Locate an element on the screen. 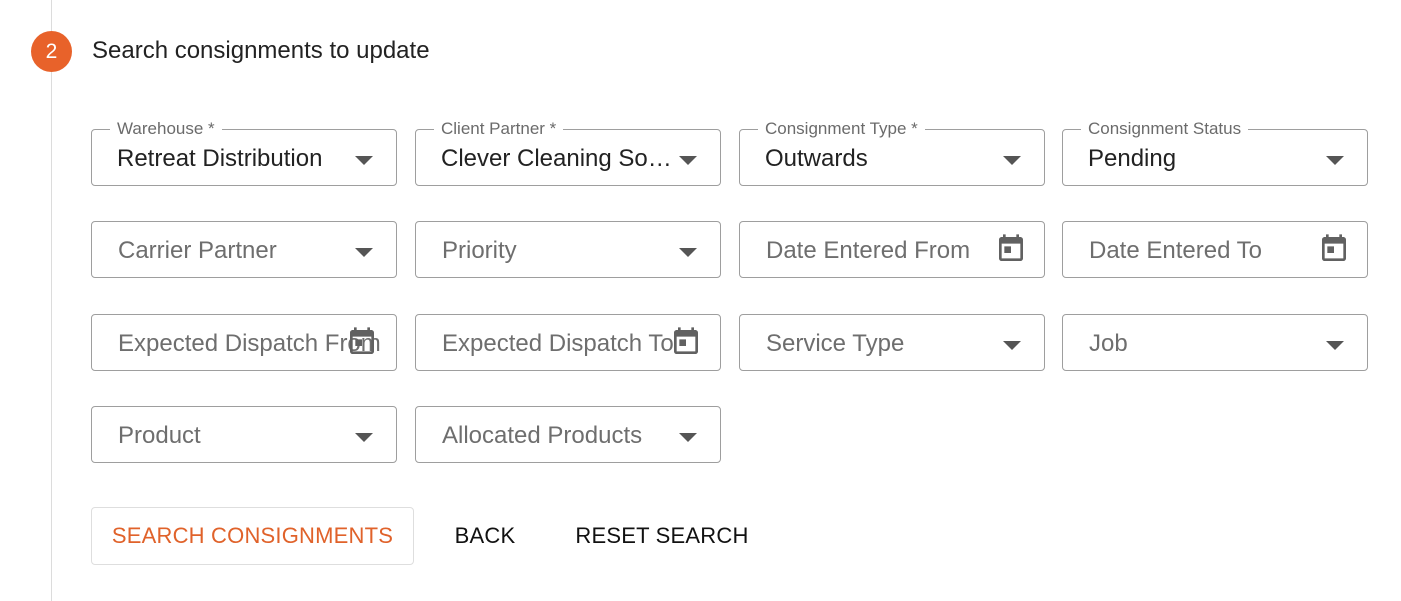 The width and height of the screenshot is (1401, 601). back-button: BACK is located at coordinates (485, 536).